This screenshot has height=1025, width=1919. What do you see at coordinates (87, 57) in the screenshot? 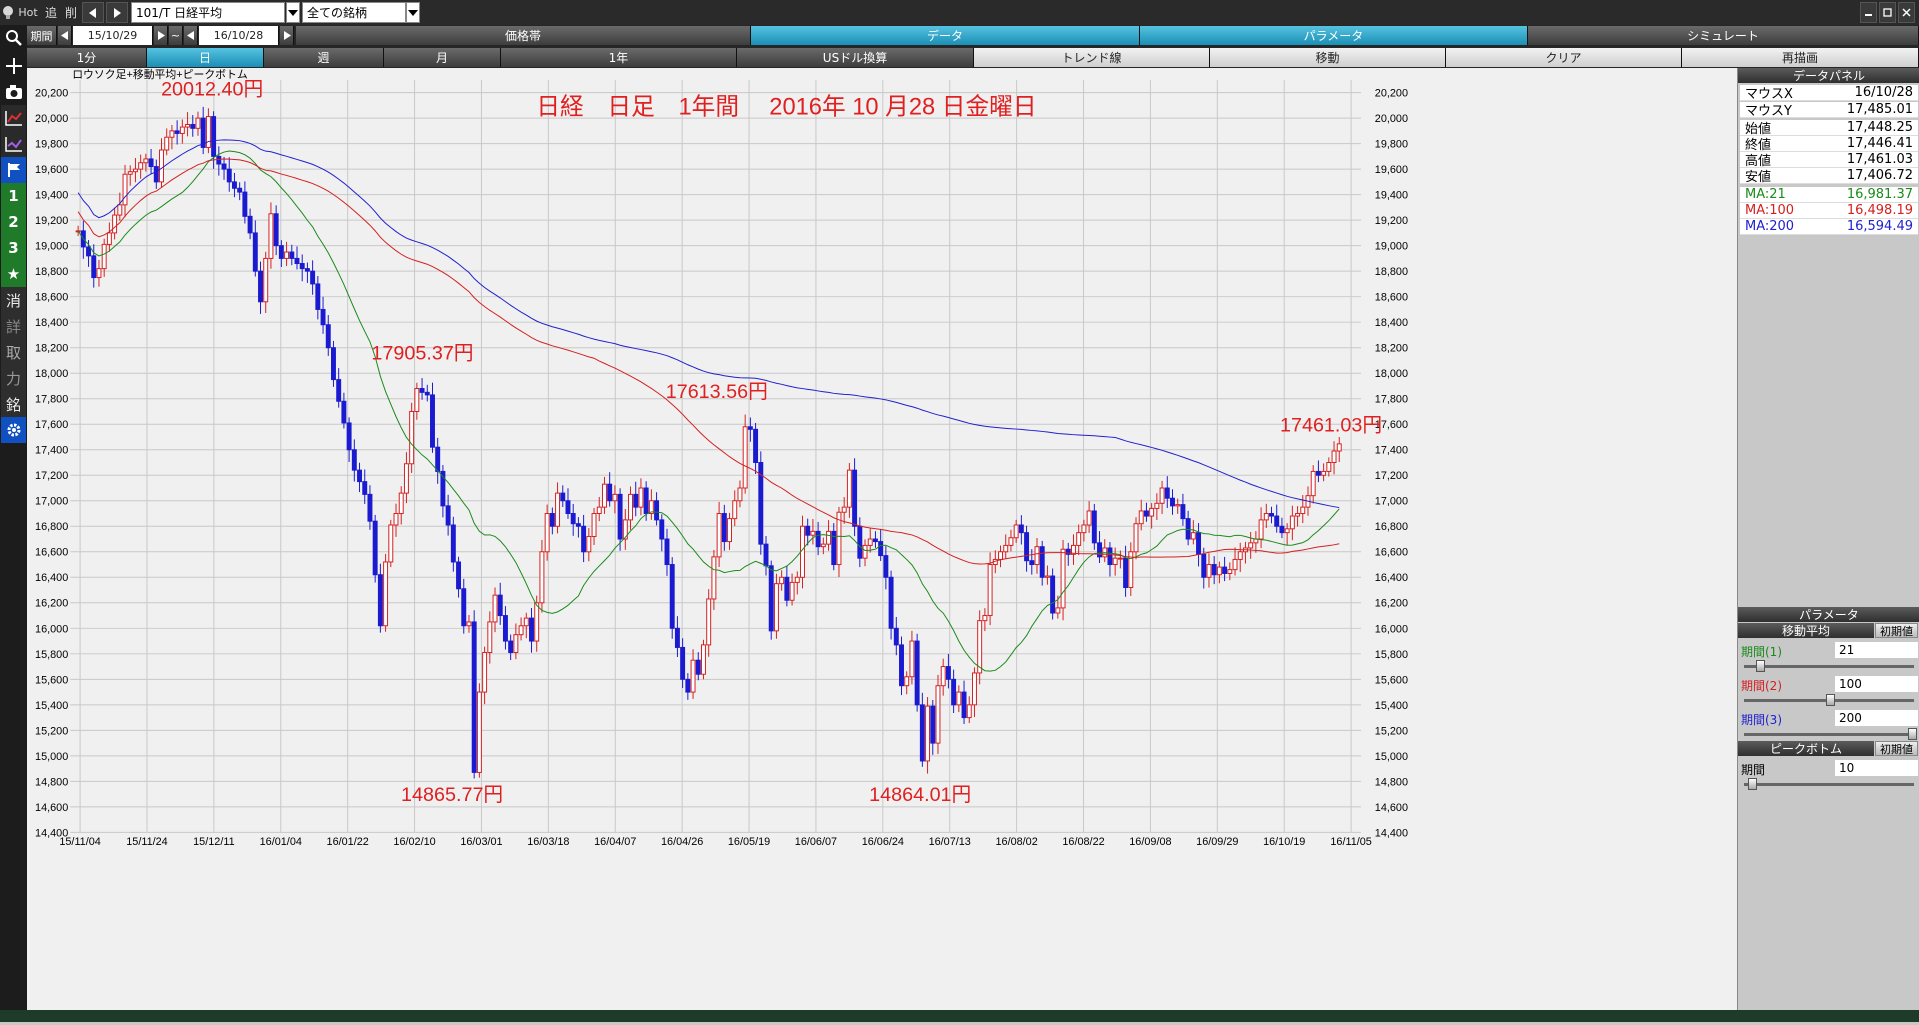
I see `tab-1min: 1分` at bounding box center [87, 57].